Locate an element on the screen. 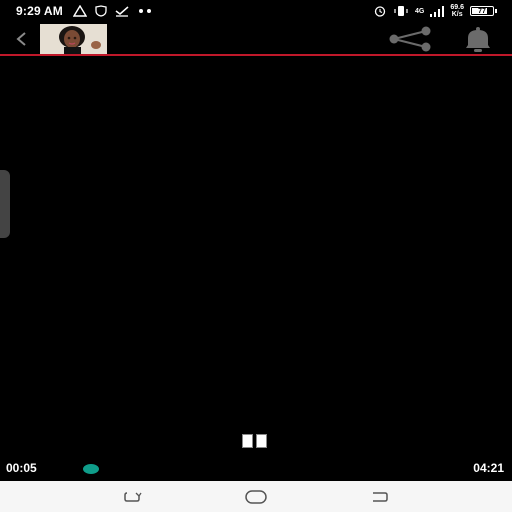 This screenshot has width=512, height=512. recent-apps-icon is located at coordinates (133, 497).